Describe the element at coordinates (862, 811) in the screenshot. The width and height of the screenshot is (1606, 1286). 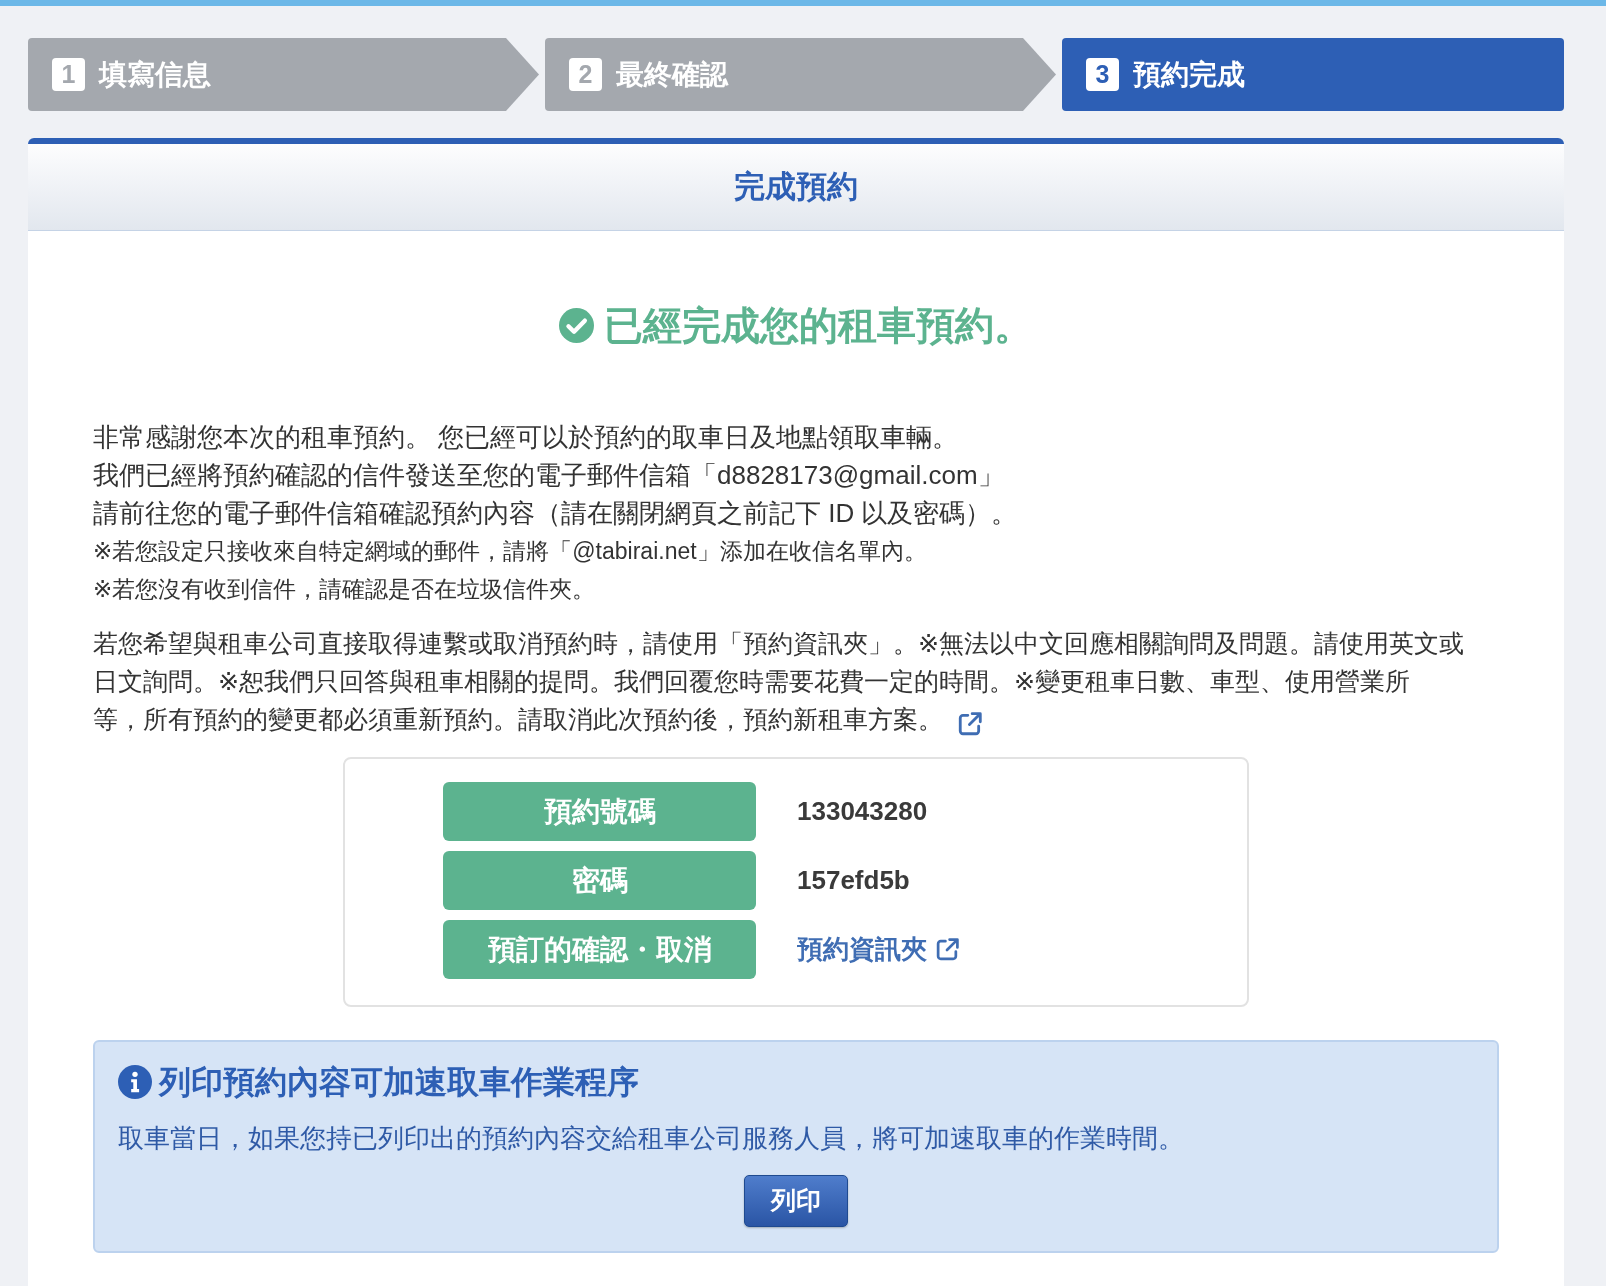
I see `field-value: 133043280` at that location.